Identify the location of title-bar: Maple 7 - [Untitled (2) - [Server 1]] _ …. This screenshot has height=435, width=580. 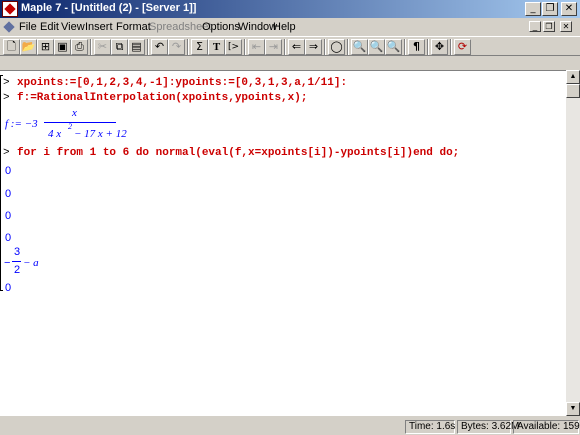
(290, 9).